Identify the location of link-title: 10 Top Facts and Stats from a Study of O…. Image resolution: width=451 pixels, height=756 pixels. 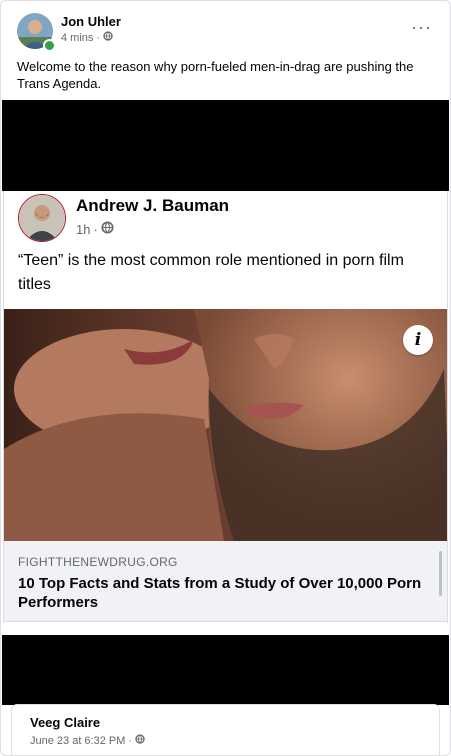
(228, 593).